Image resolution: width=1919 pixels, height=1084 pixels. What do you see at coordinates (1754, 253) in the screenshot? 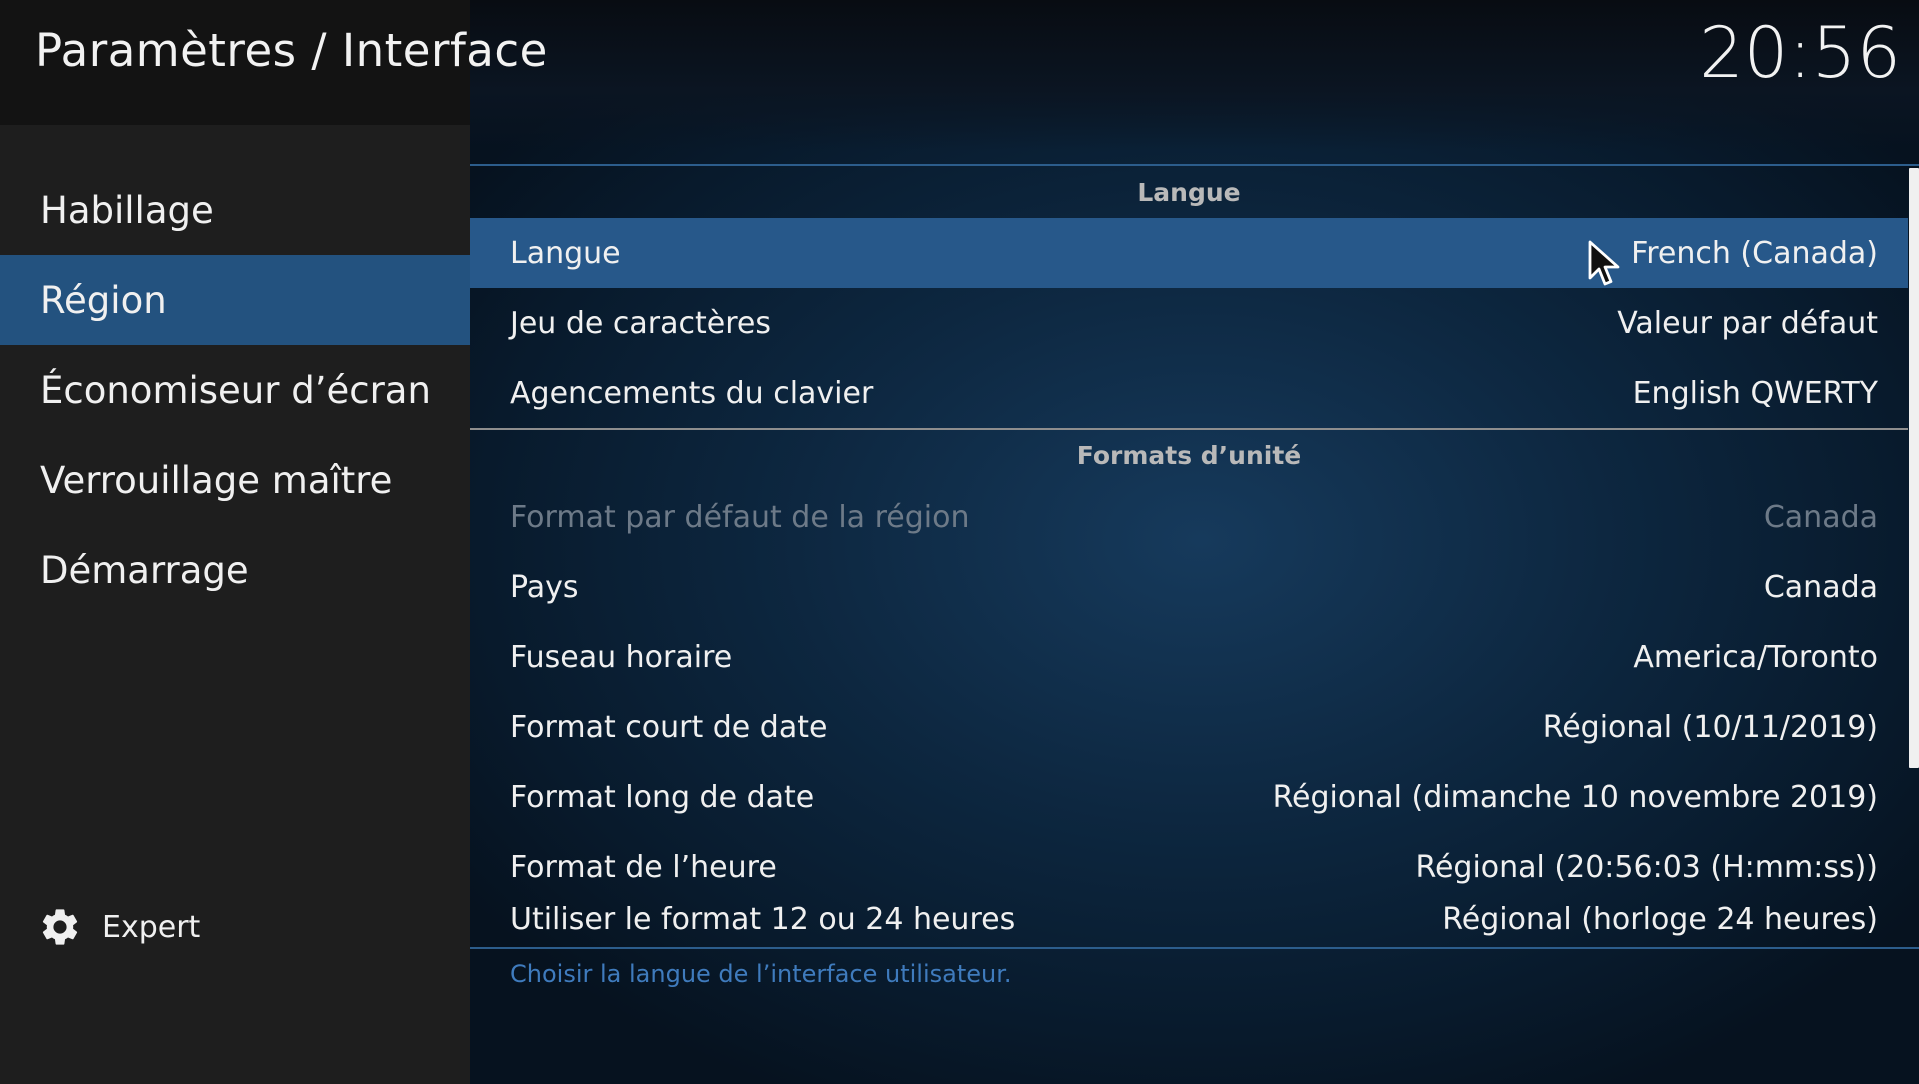
I see `setting-value: French (Canada)` at bounding box center [1754, 253].